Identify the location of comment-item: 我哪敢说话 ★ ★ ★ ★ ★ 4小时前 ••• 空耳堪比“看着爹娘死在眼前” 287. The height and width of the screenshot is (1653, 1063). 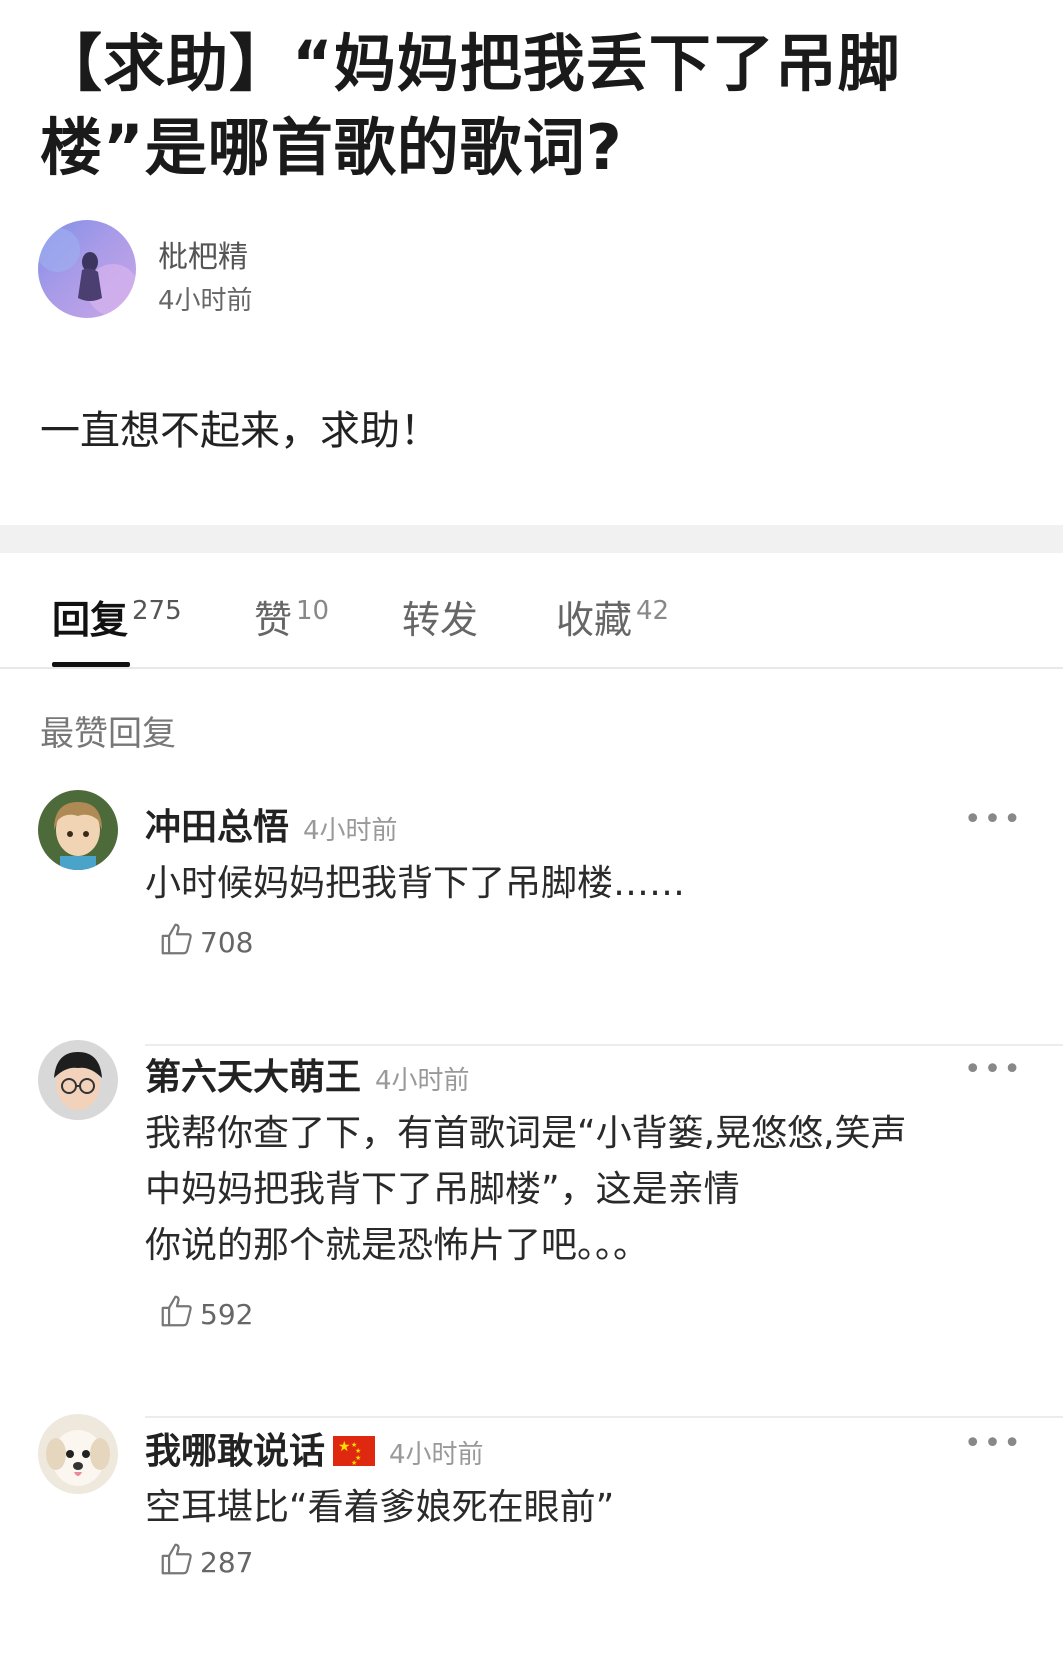
(531, 1529).